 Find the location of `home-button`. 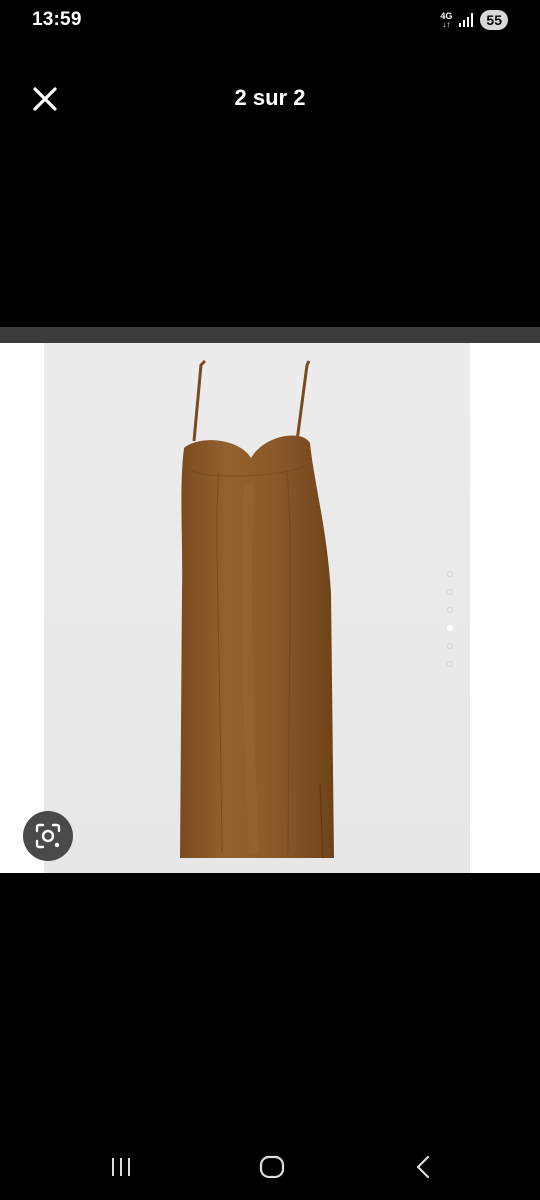

home-button is located at coordinates (272, 1167).